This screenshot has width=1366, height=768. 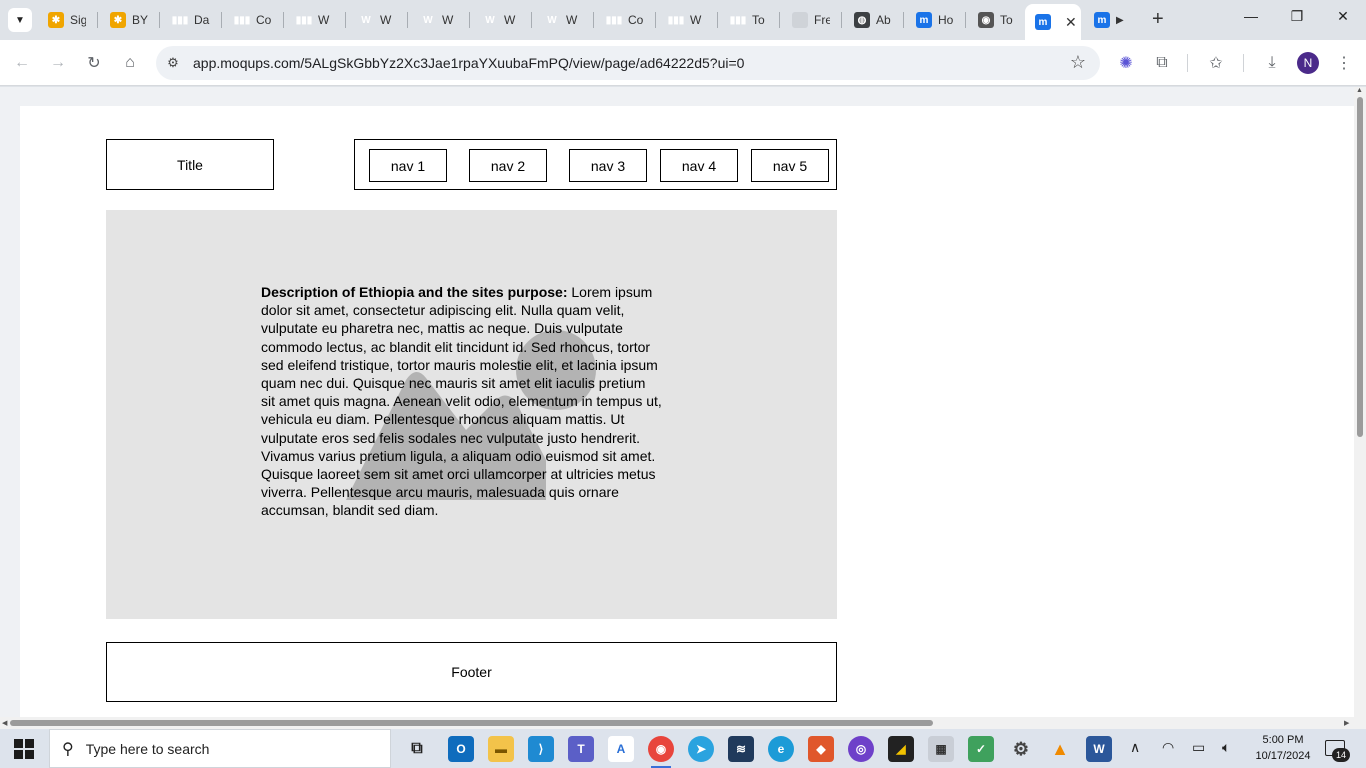 I want to click on bookmarks-icon: ✩, so click(x=1216, y=63).